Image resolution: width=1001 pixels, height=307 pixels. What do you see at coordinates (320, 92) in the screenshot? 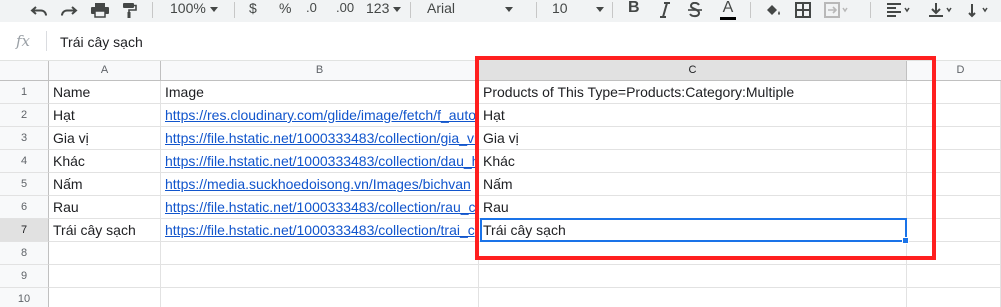
I see `cell-b1: Image` at bounding box center [320, 92].